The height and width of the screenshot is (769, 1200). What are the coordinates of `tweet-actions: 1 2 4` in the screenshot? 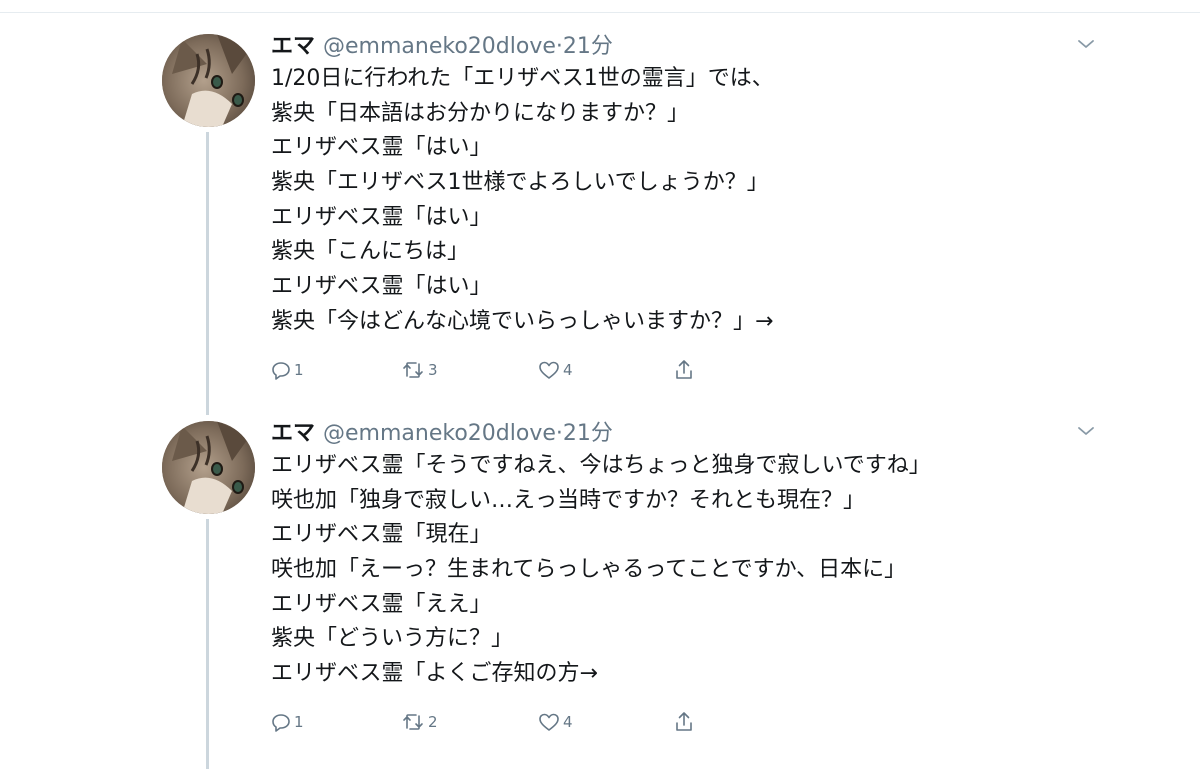 It's located at (521, 722).